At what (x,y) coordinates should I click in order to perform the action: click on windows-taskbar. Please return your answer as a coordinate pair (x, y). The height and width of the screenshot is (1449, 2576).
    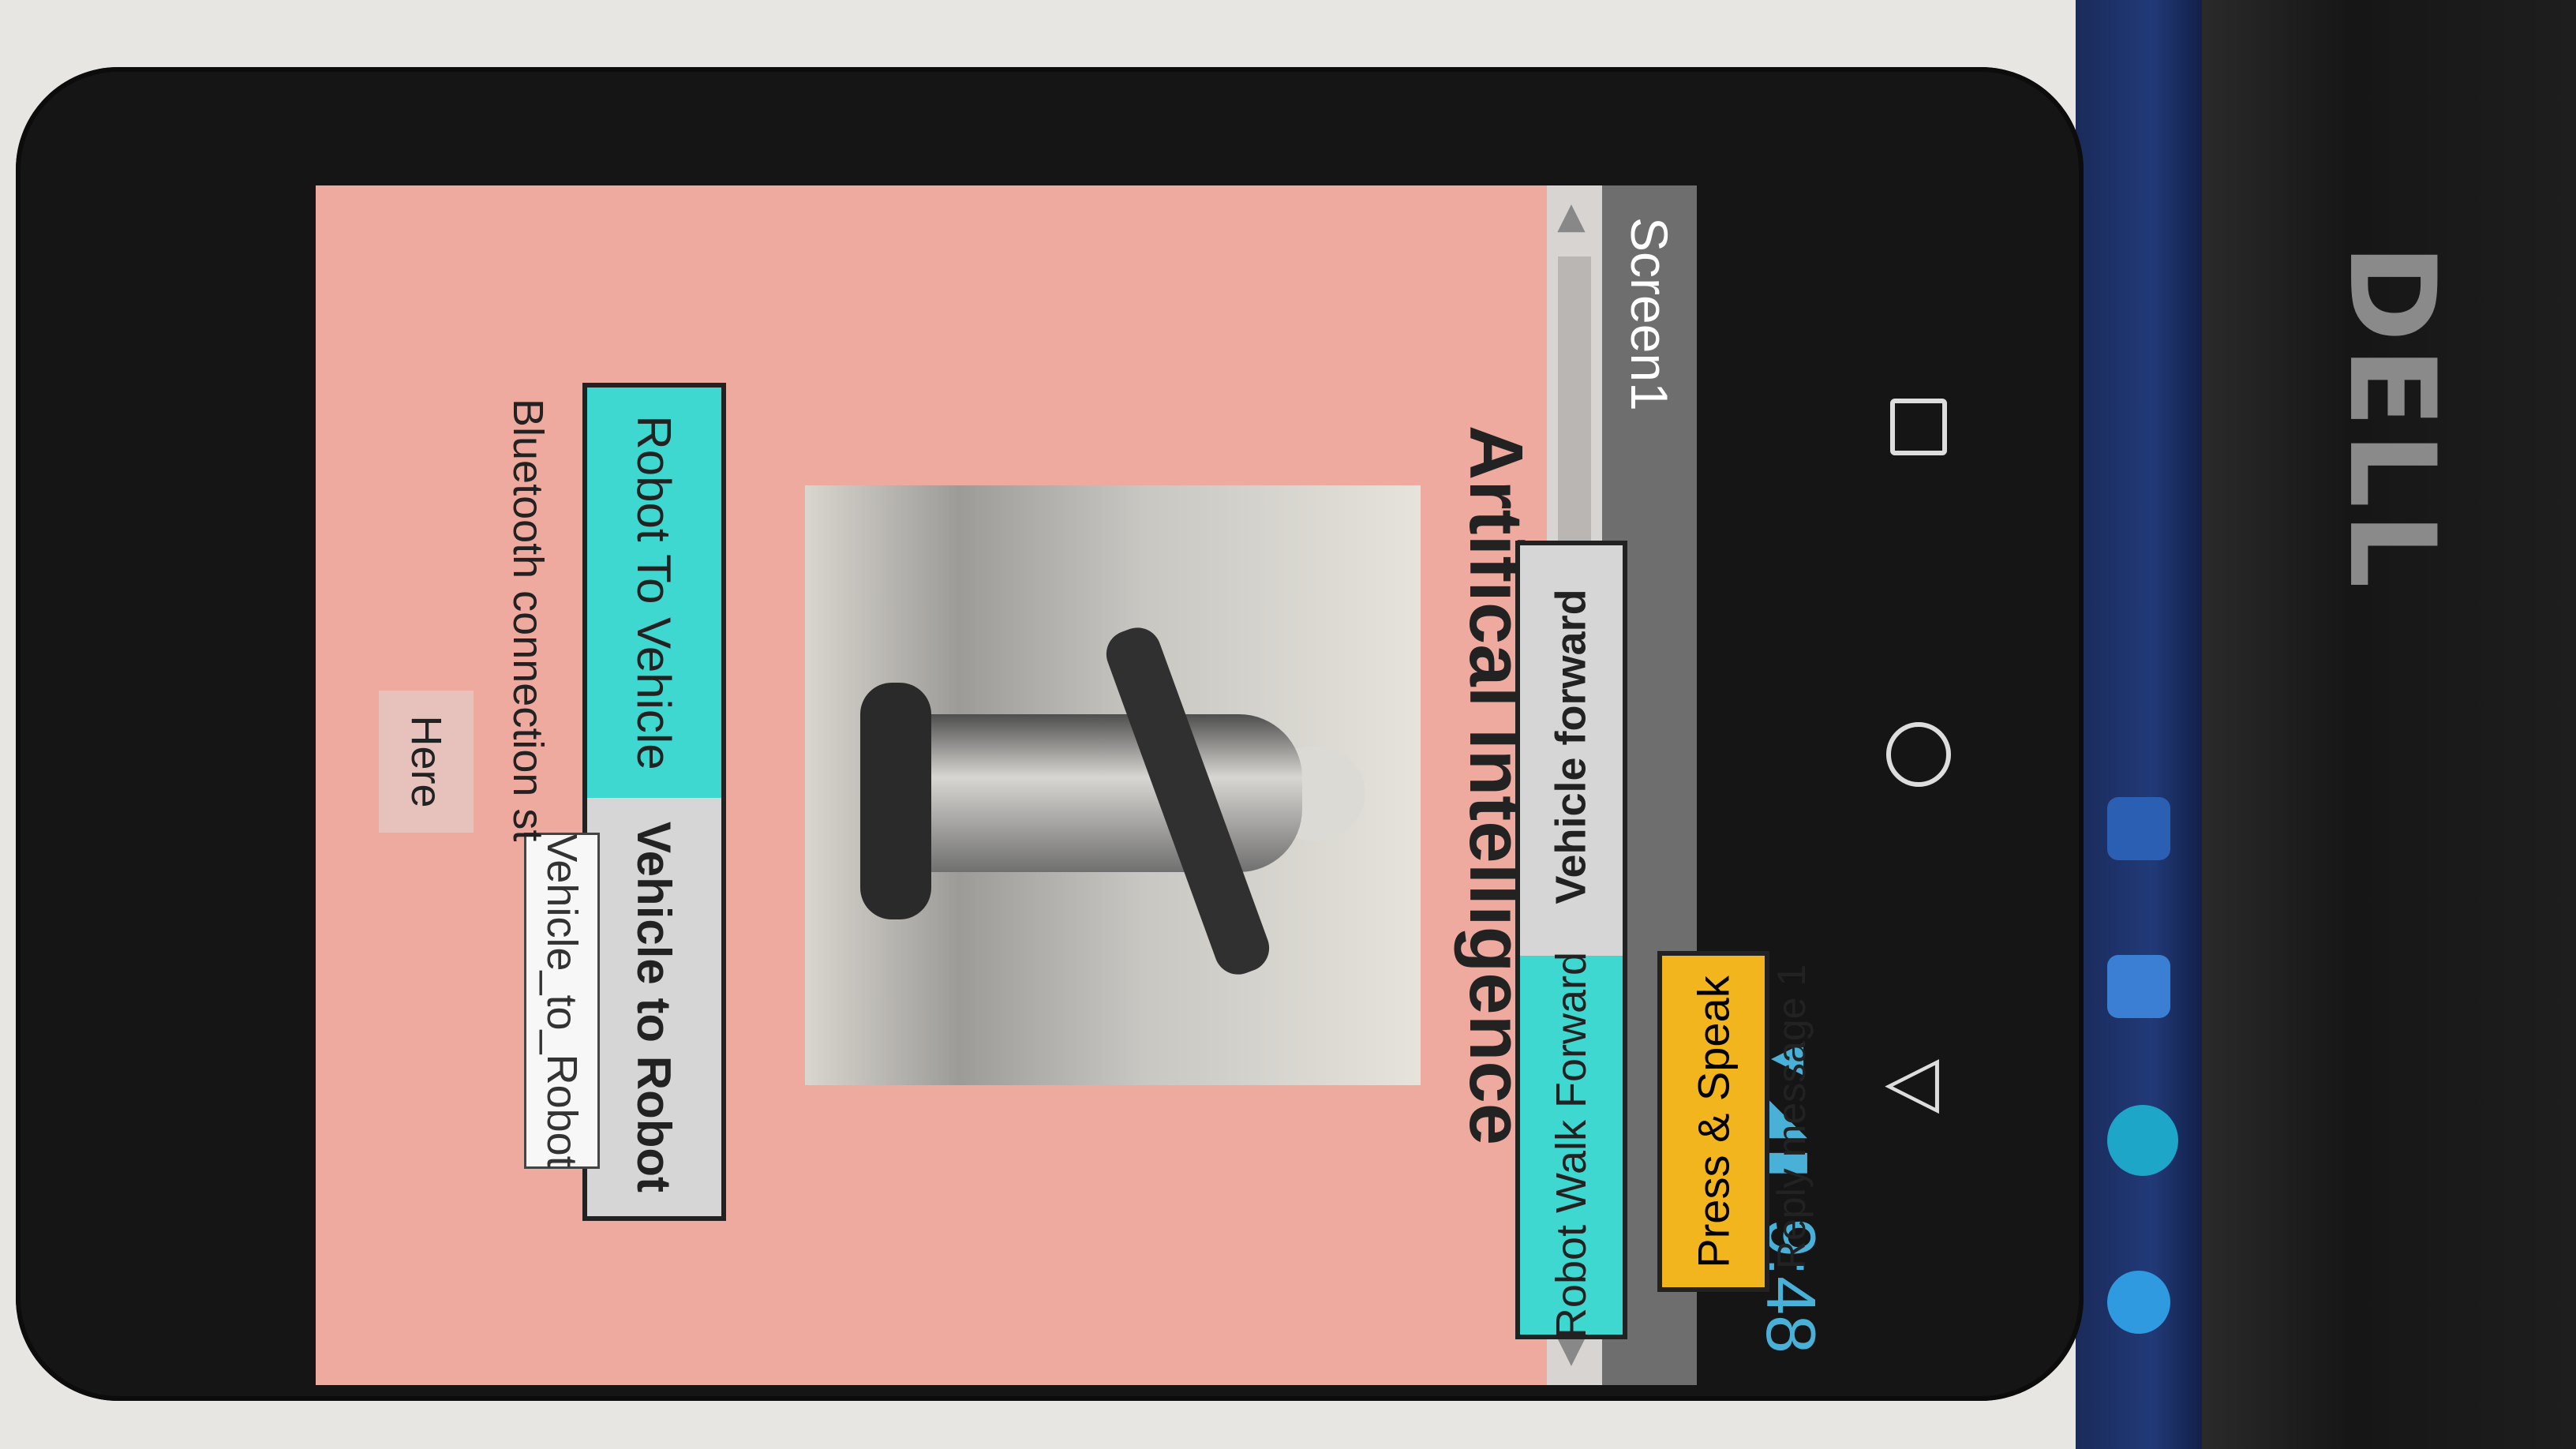
    Looking at the image, I should click on (2139, 724).